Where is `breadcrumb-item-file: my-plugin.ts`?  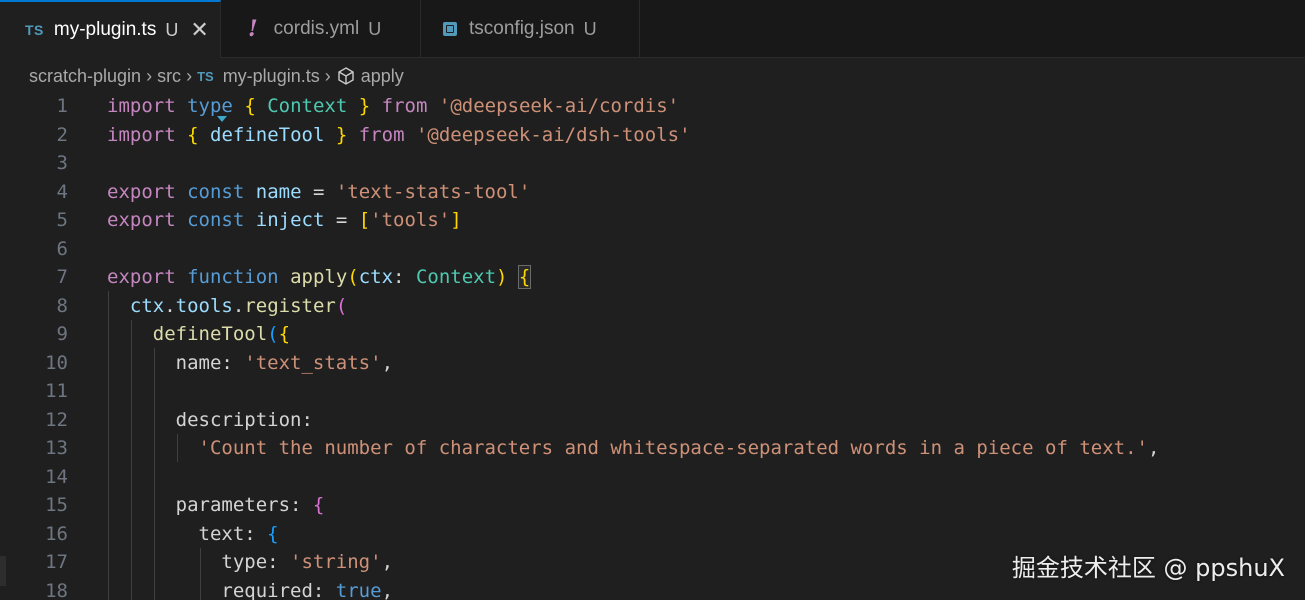
breadcrumb-item-file: my-plugin.ts is located at coordinates (271, 76).